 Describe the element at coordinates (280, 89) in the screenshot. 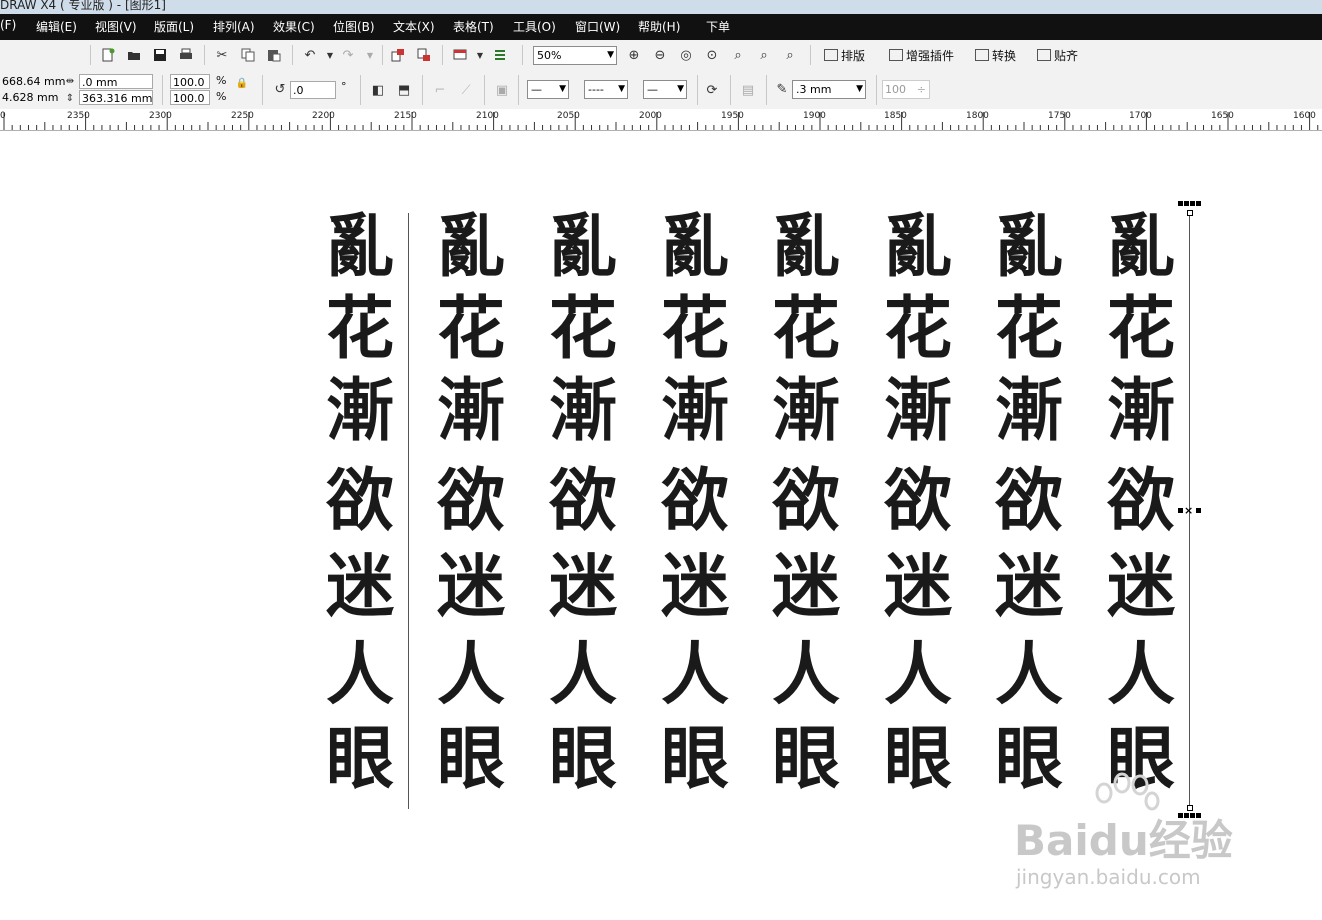

I see `rotation-icon: ↺` at that location.